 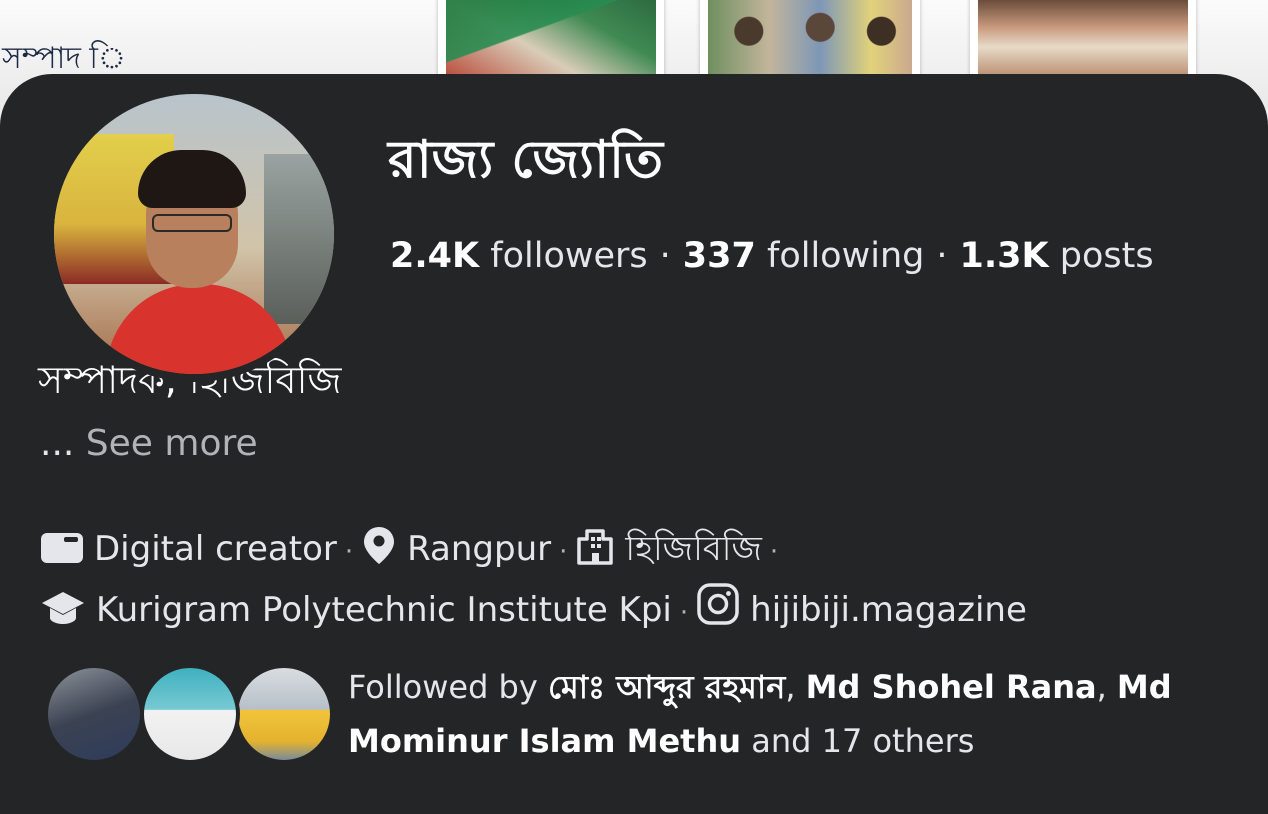 I want to click on posts-label: posts, so click(x=1106, y=256).